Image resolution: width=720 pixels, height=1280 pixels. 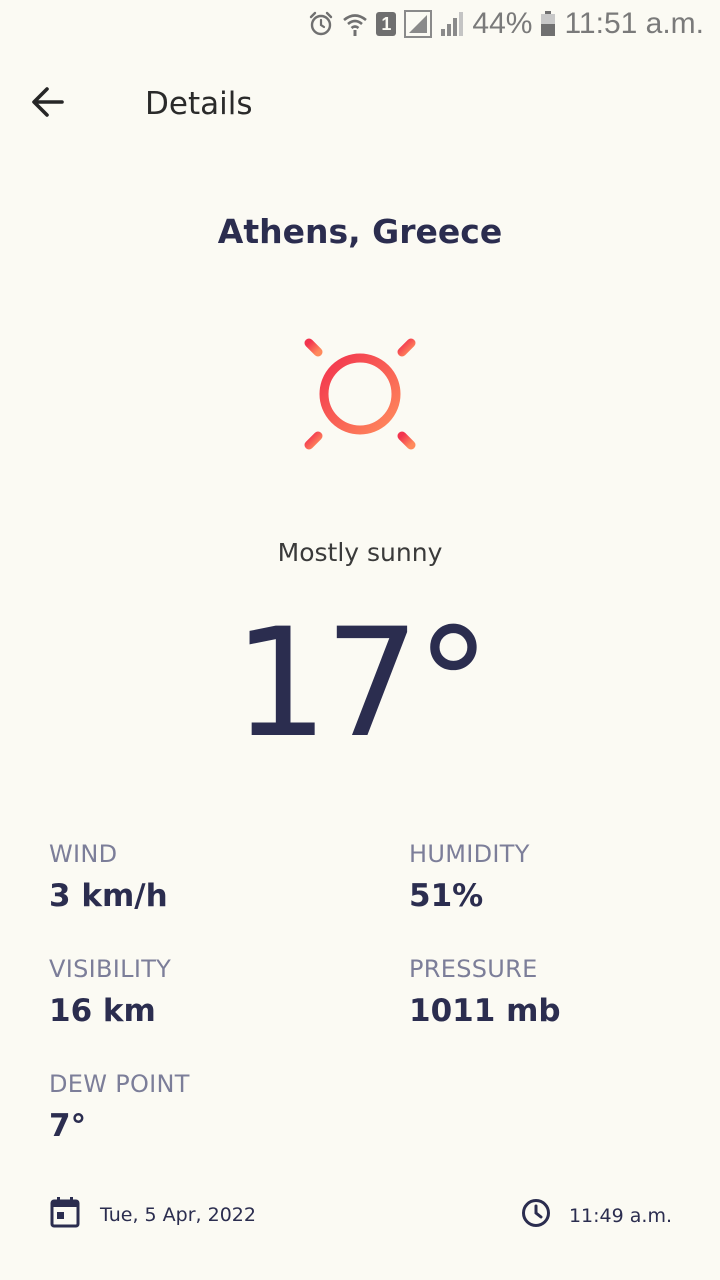 What do you see at coordinates (469, 854) in the screenshot?
I see `humidity-label: HUMIDITY` at bounding box center [469, 854].